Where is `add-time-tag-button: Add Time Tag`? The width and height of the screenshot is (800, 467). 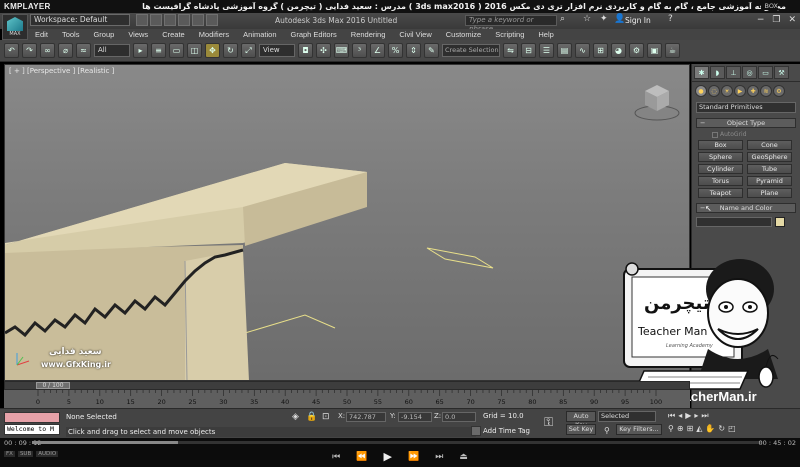
add-time-tag-button: Add Time Tag is located at coordinates (506, 431).